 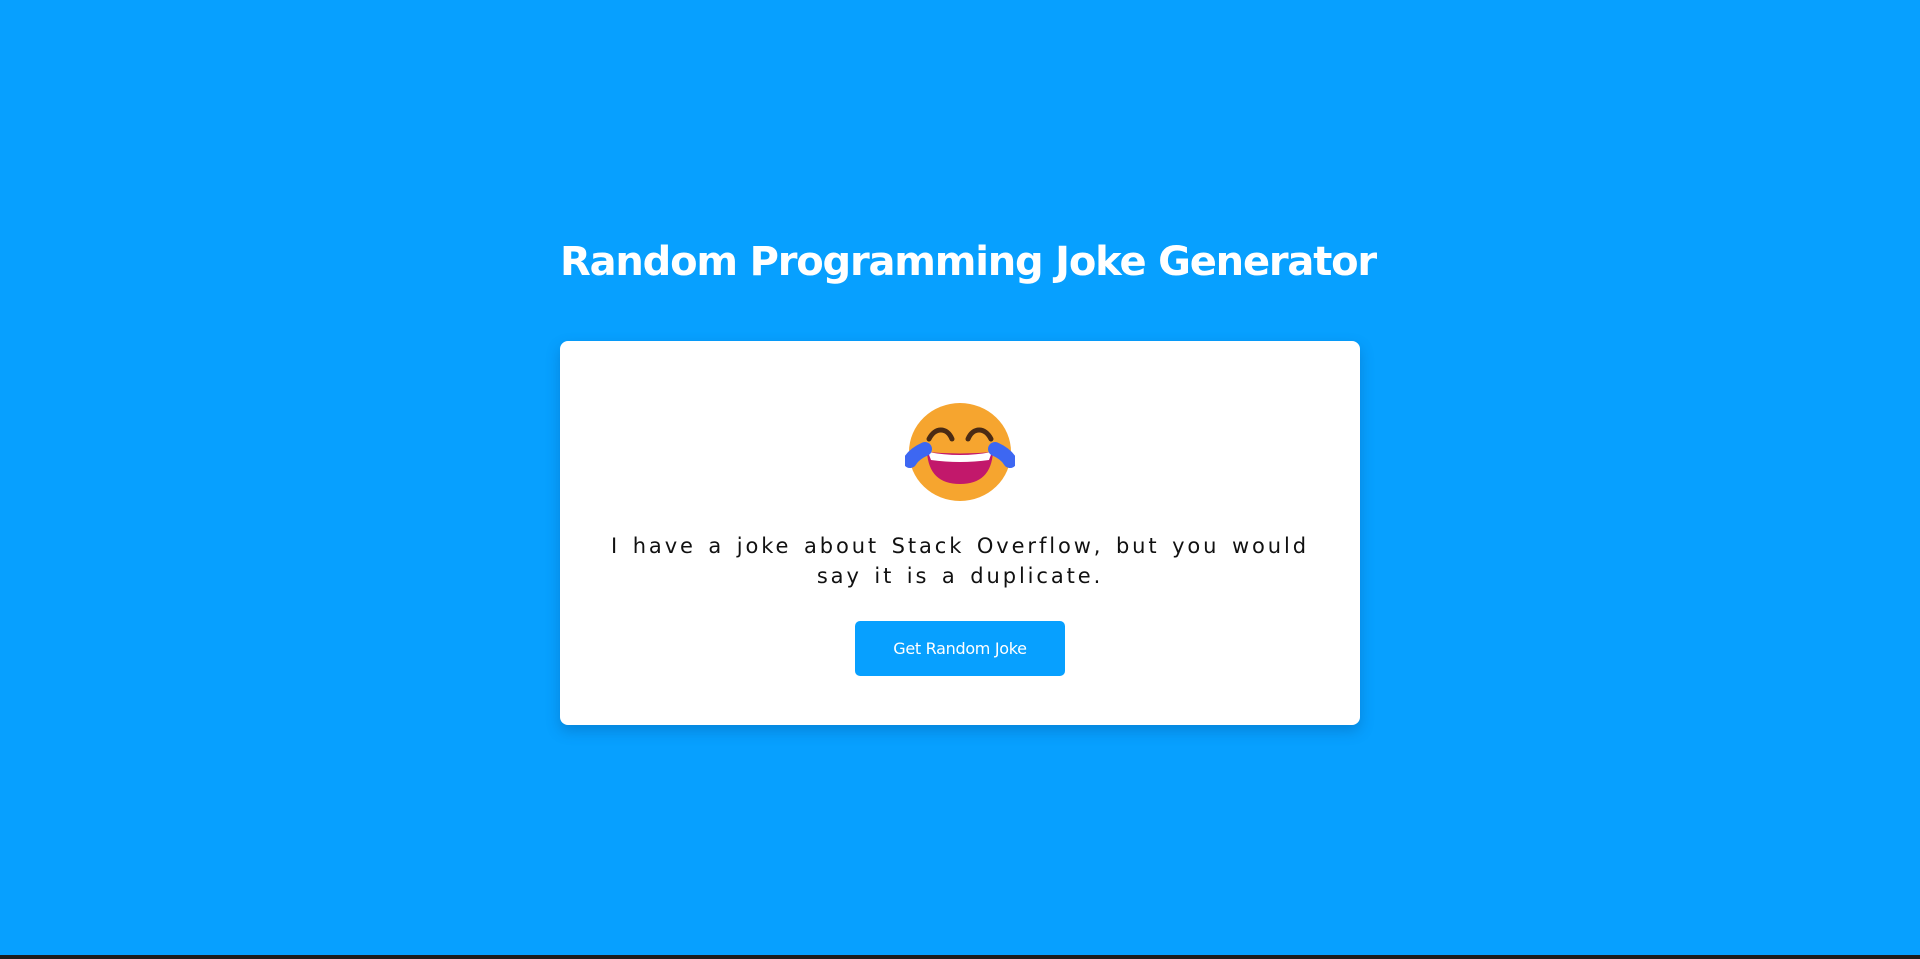 I want to click on page-title: Random Programming Joke Generator, so click(x=968, y=262).